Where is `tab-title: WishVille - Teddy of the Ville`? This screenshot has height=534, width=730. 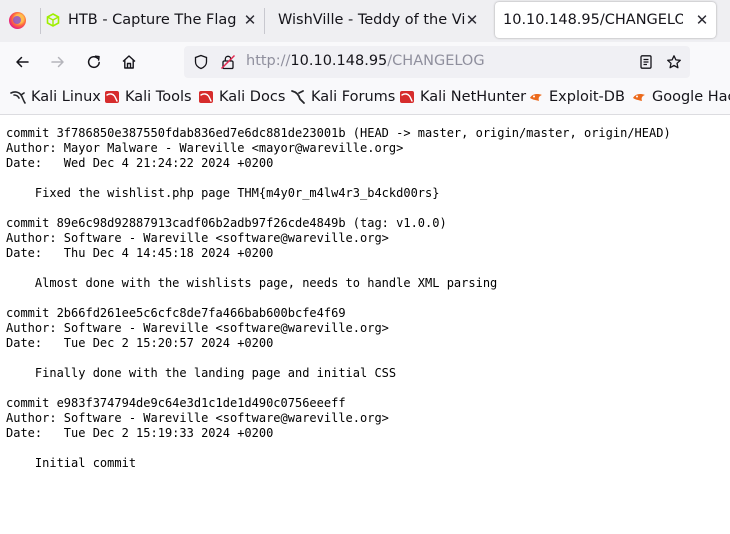
tab-title: WishVille - Teddy of the Ville is located at coordinates (372, 20).